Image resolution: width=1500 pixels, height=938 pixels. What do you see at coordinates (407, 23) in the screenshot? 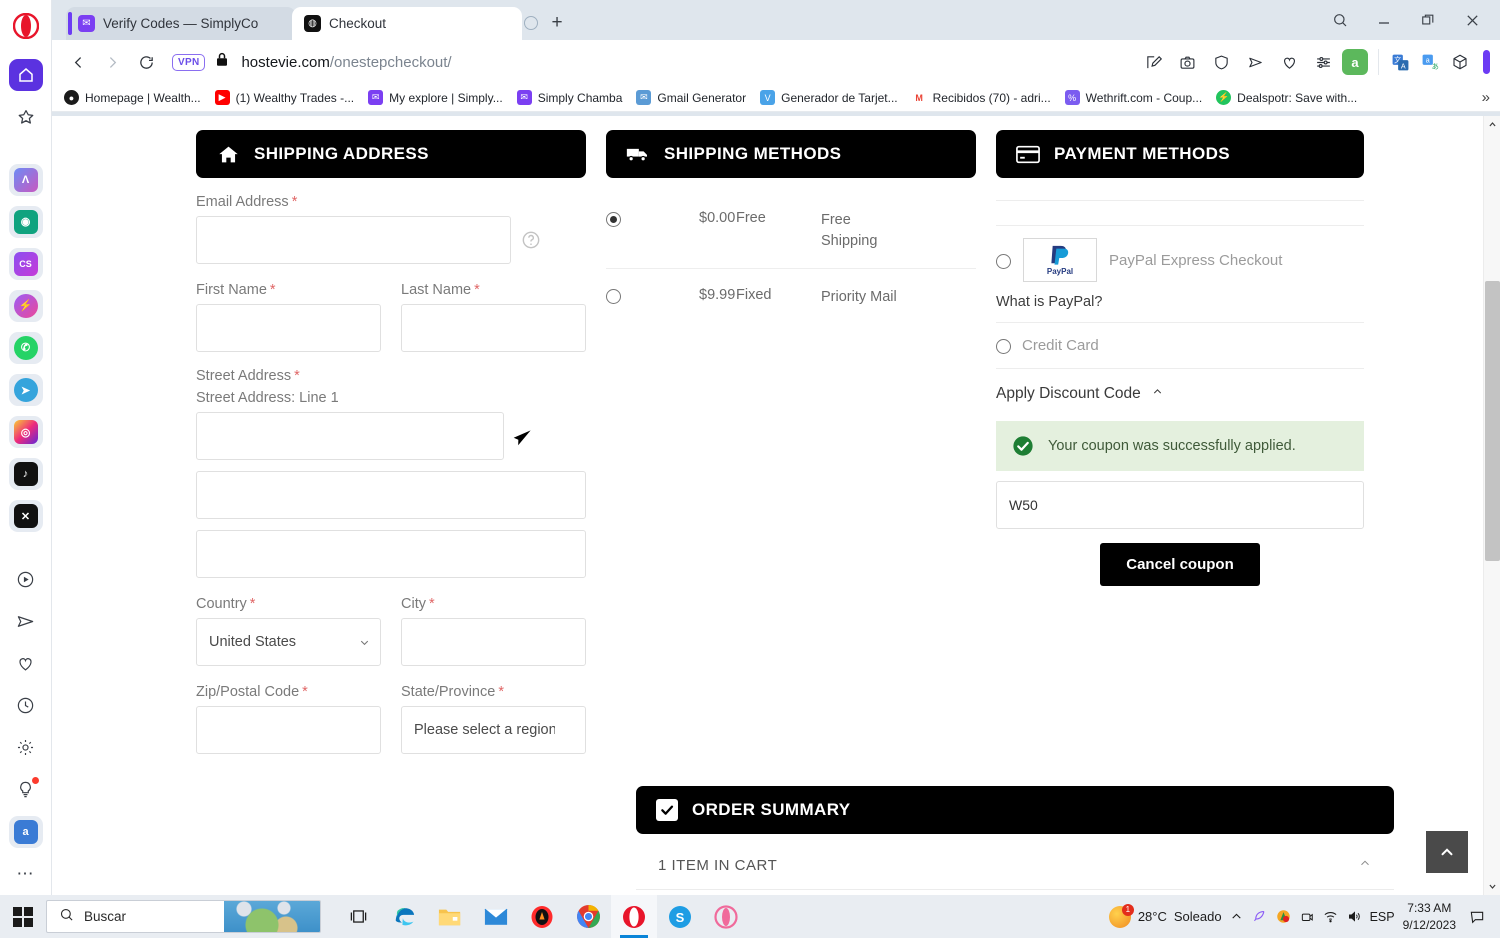
I see `browser-tab-1: ◍ Checkout` at bounding box center [407, 23].